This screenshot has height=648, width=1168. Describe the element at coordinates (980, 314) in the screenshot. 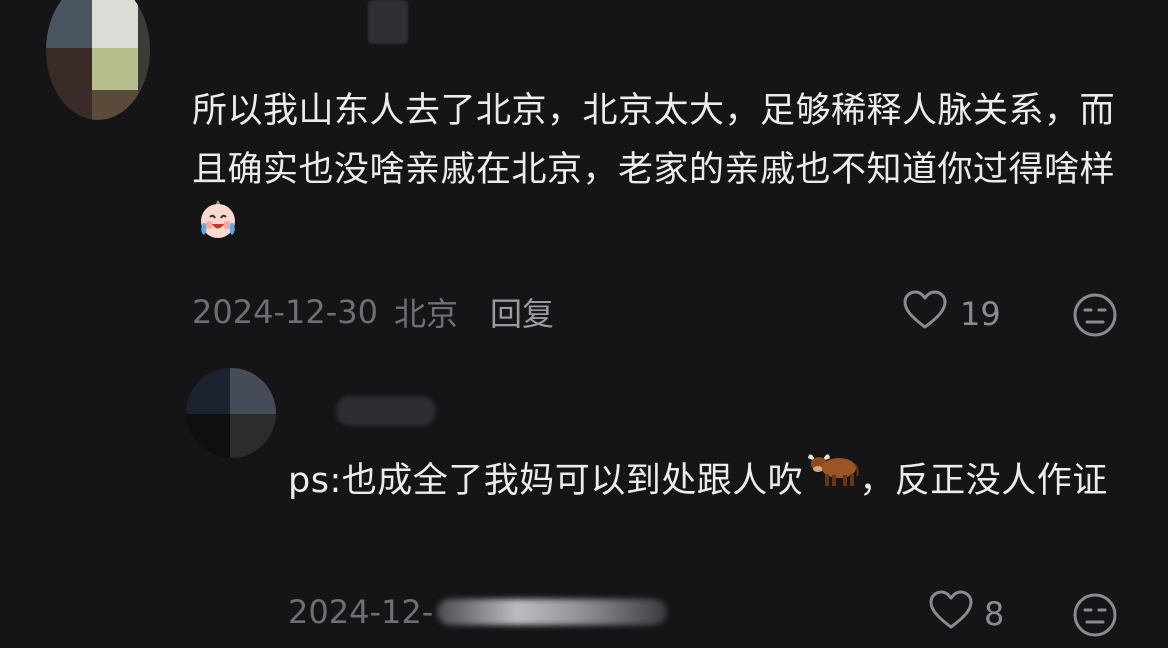

I see `like-count: 19` at that location.